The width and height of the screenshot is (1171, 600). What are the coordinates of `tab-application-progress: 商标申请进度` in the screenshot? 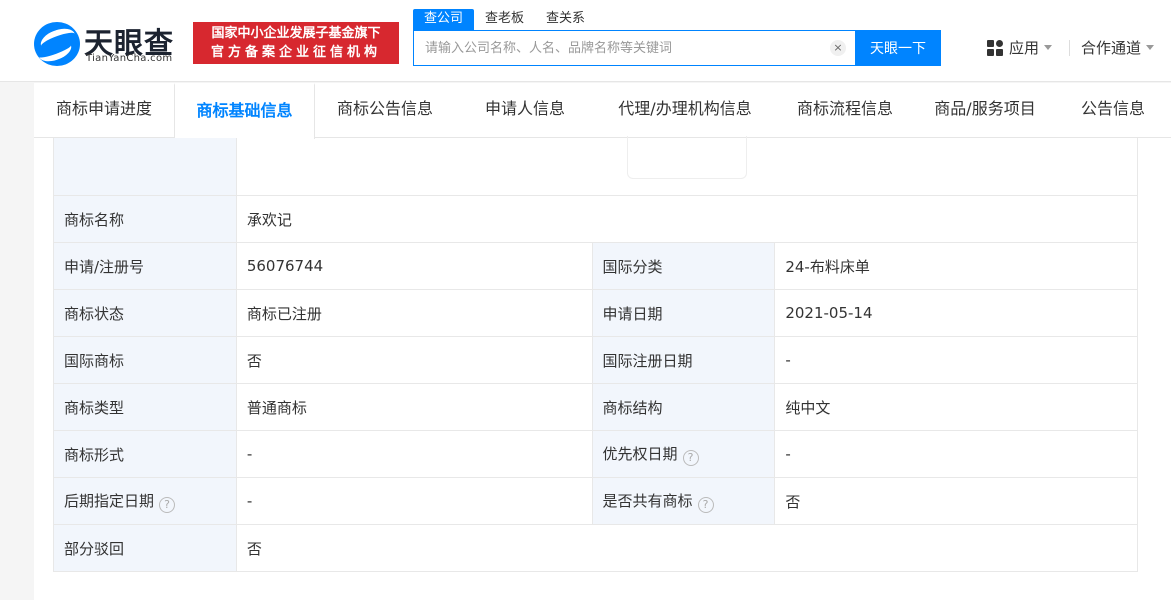 It's located at (104, 110).